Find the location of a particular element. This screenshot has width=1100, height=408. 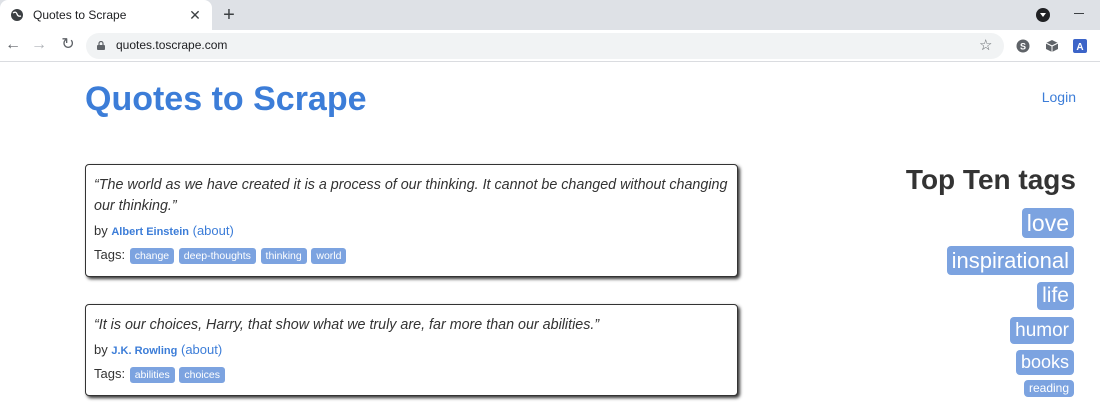

globe-icon is located at coordinates (17, 15).